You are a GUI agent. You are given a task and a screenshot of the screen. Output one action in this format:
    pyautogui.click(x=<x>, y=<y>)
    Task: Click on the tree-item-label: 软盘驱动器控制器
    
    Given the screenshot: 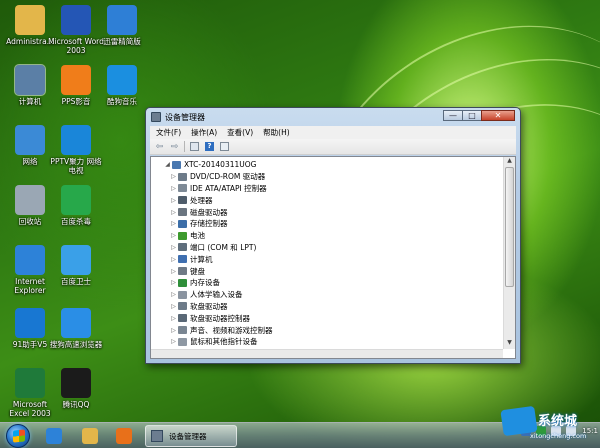 What is the action you would take?
    pyautogui.click(x=220, y=318)
    